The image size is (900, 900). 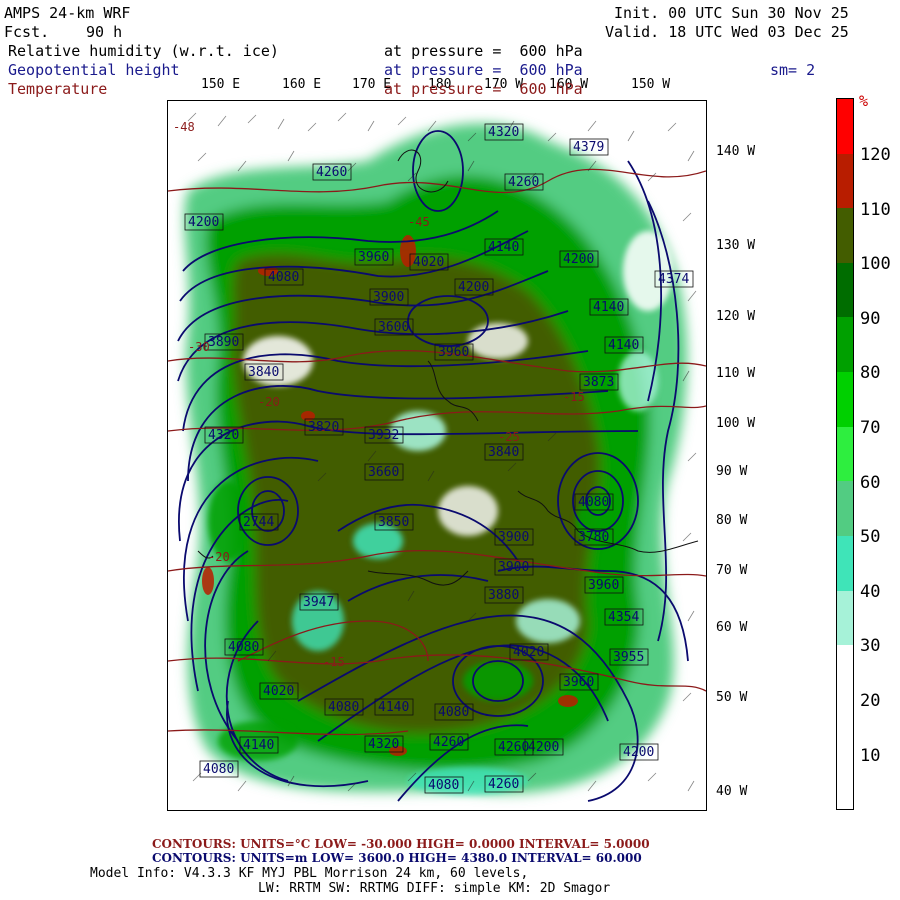 What do you see at coordinates (184, 127) in the screenshot?
I see `temperature-label: -48` at bounding box center [184, 127].